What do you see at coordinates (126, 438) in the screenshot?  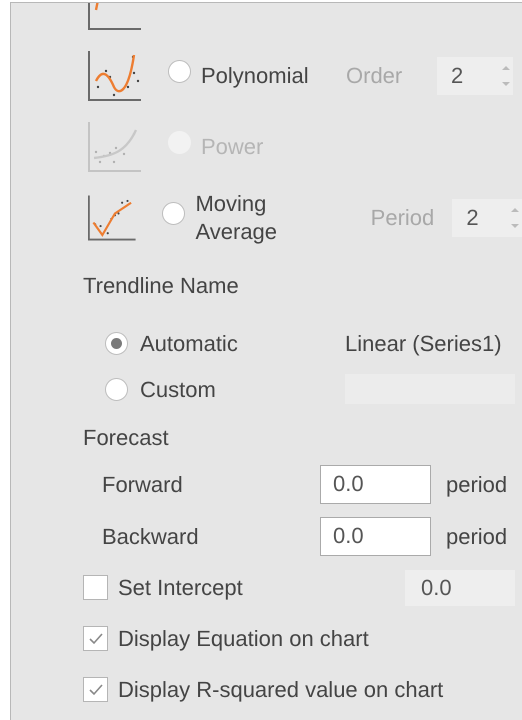 I see `section-heading: Forecast` at bounding box center [126, 438].